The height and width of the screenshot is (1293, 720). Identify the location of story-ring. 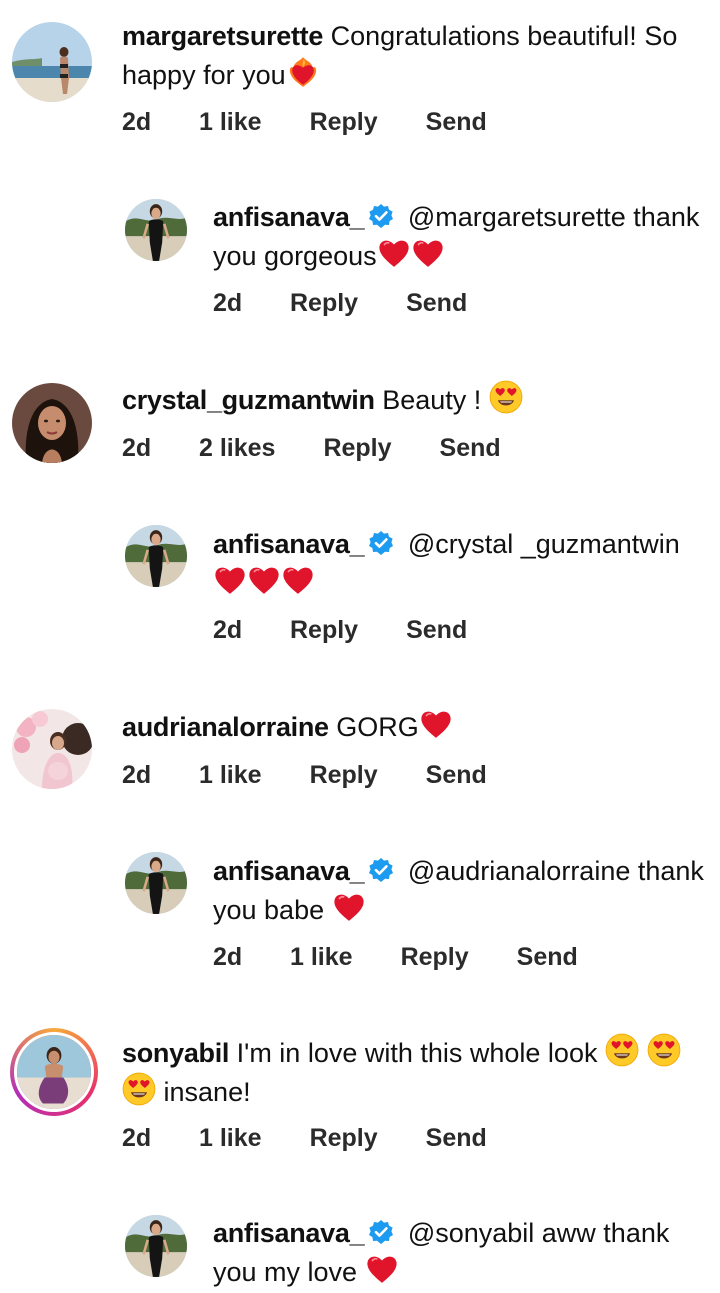
(54, 1072).